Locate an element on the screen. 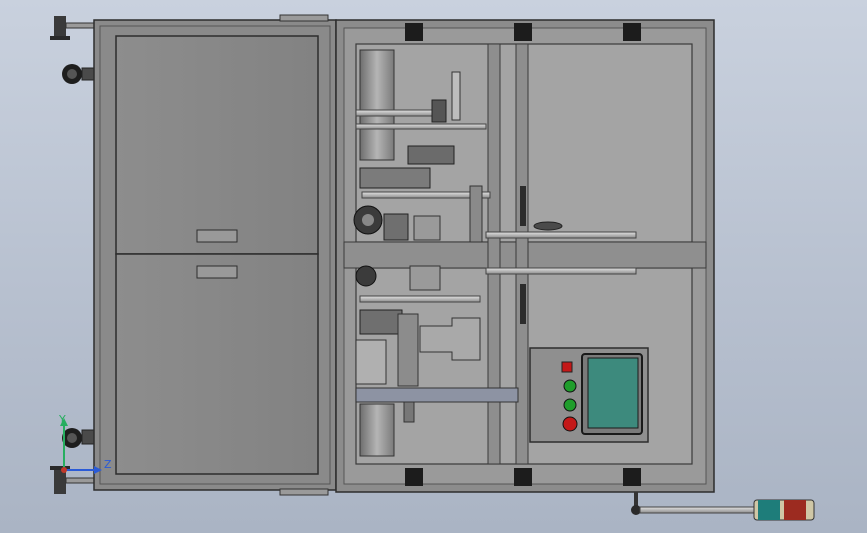  emergency-stop-button is located at coordinates (570, 424).